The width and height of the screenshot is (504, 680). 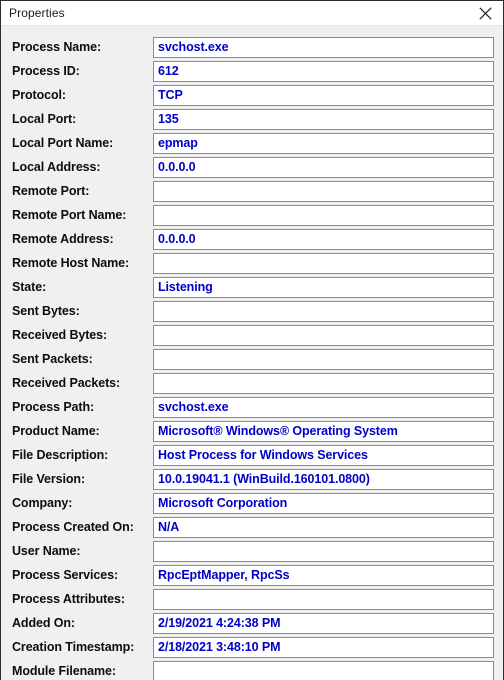 I want to click on property-value: 135, so click(x=168, y=119).